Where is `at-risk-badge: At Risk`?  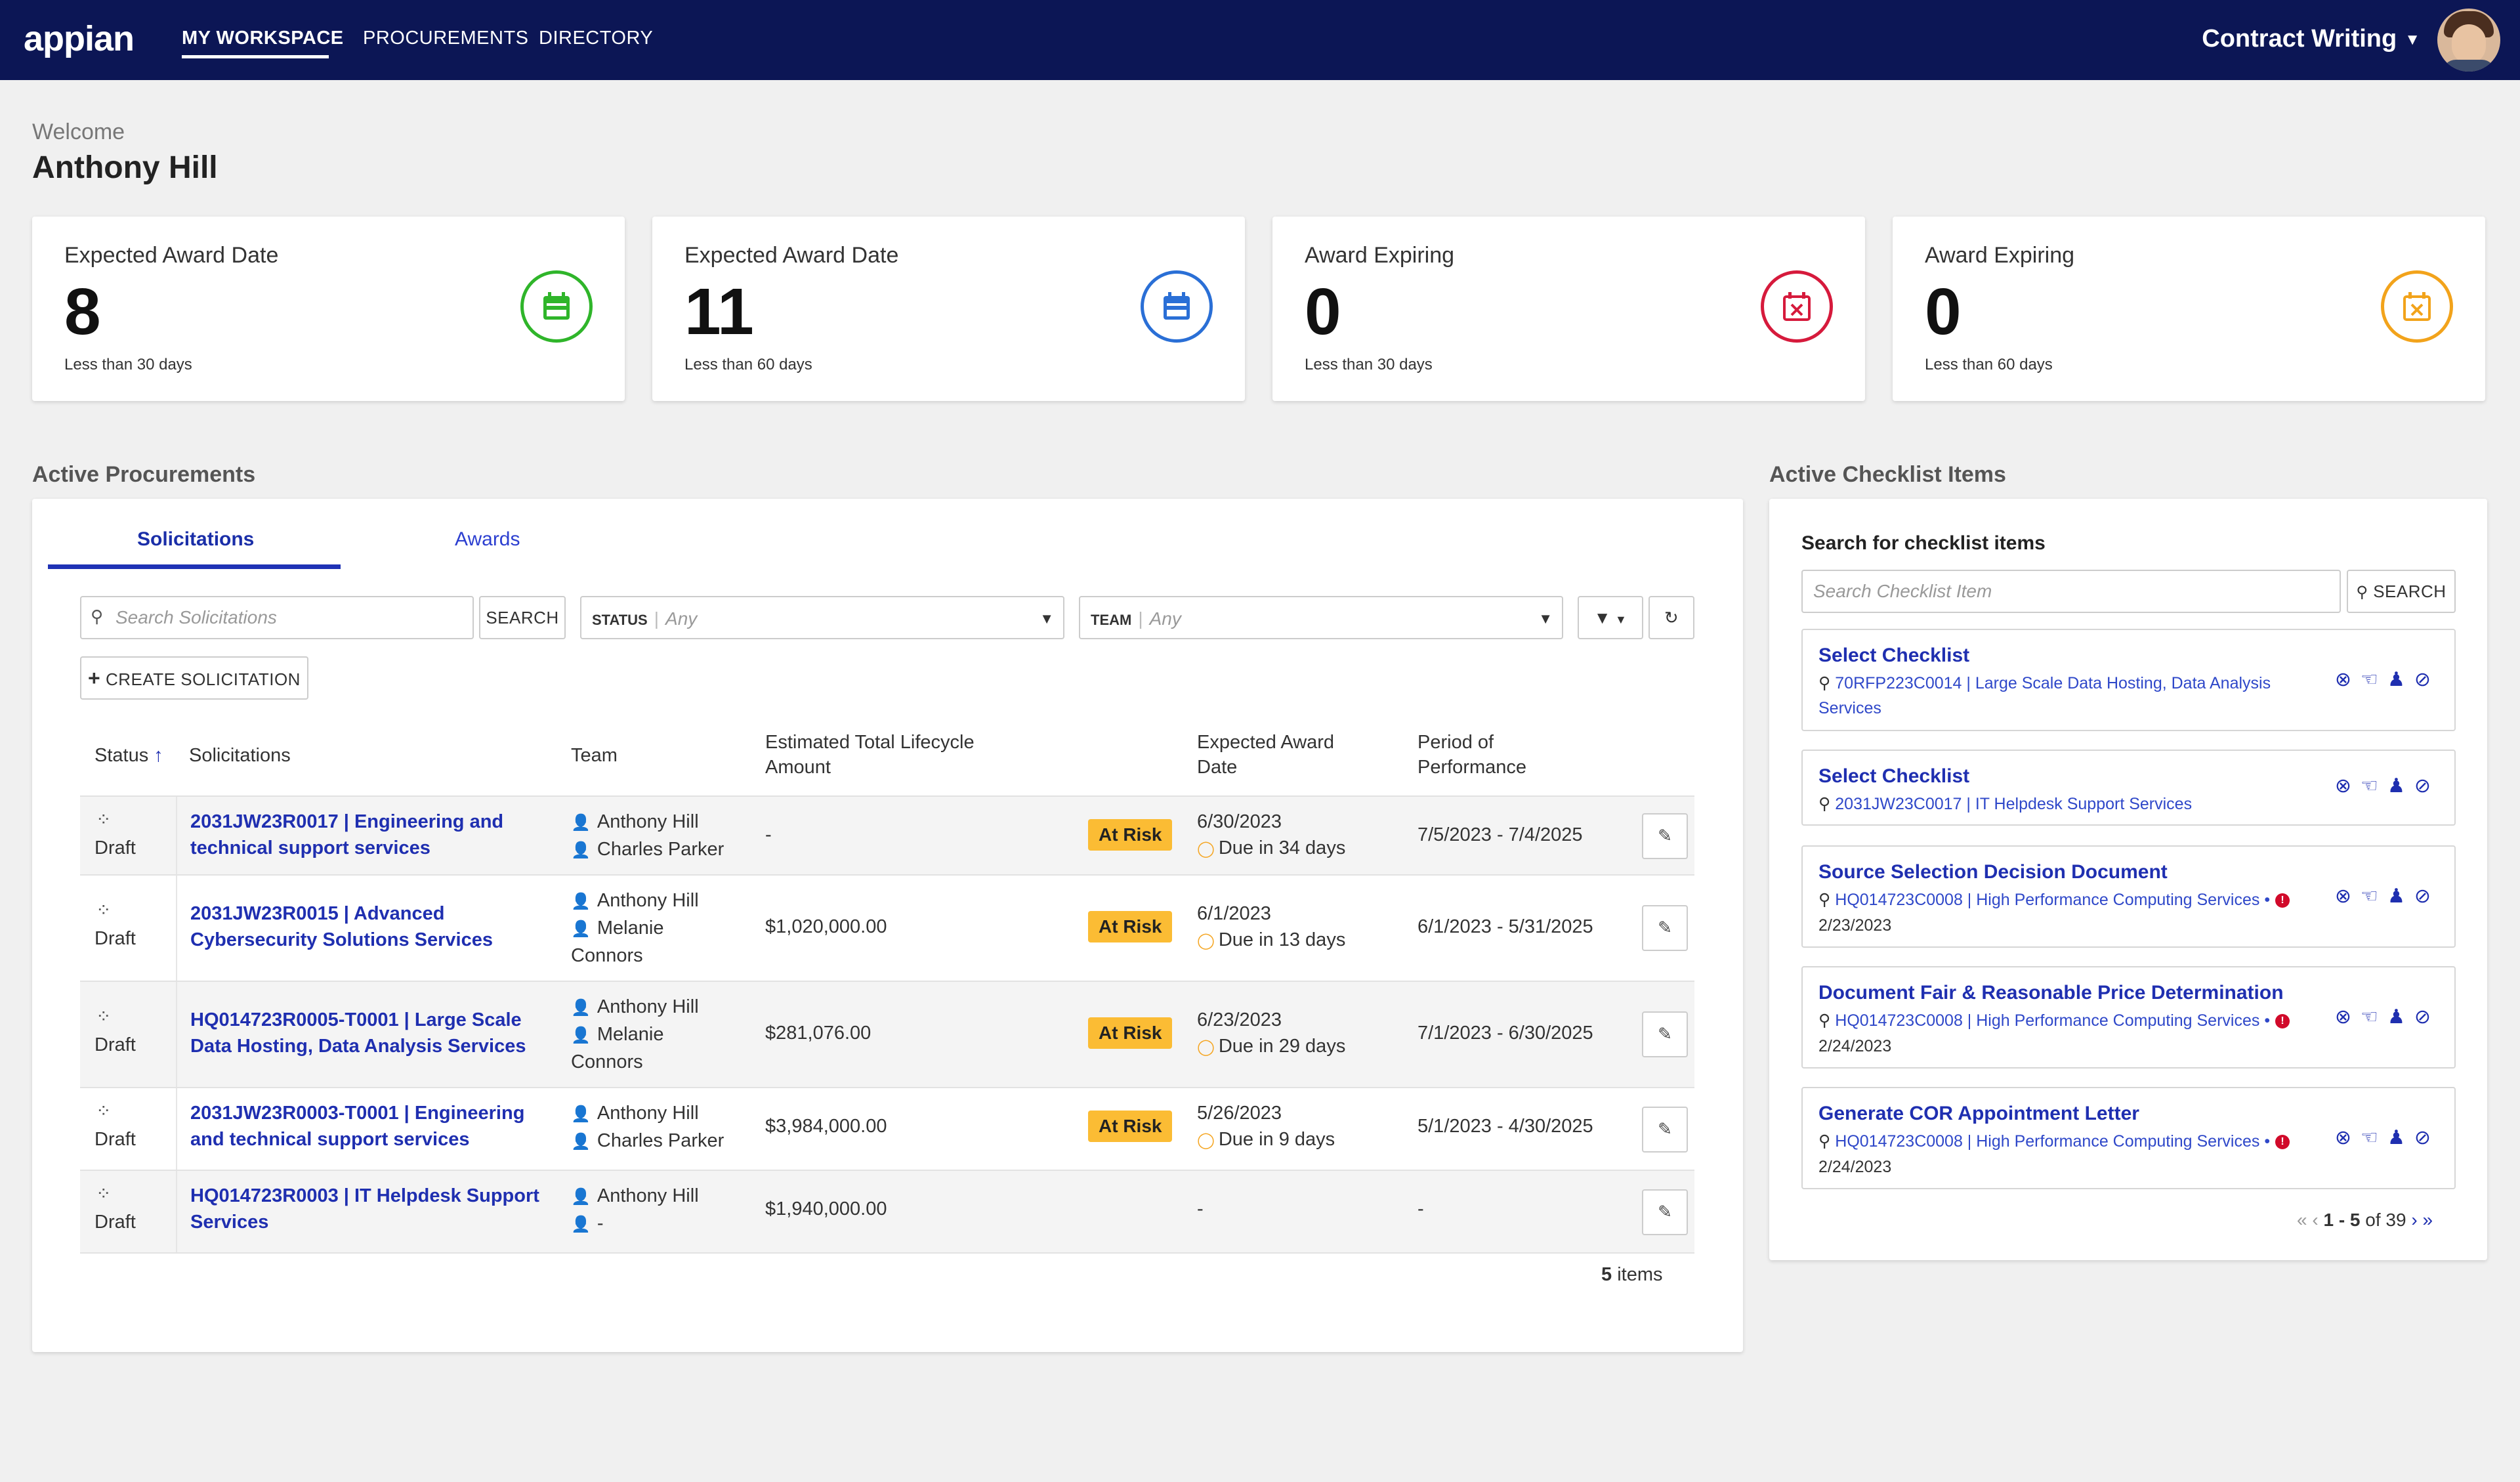
at-risk-badge: At Risk is located at coordinates (1130, 926).